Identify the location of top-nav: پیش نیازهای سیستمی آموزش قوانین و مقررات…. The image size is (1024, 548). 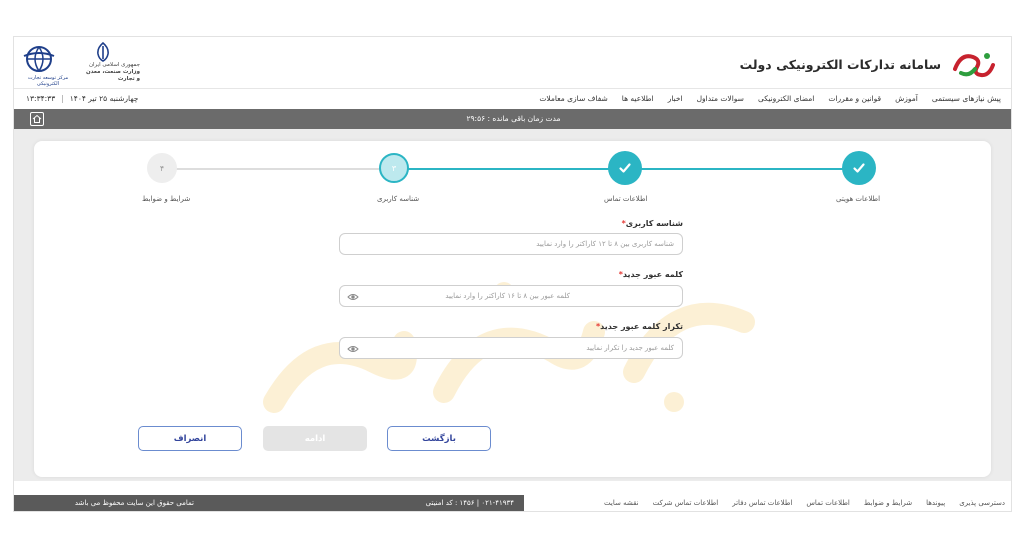
(512, 99).